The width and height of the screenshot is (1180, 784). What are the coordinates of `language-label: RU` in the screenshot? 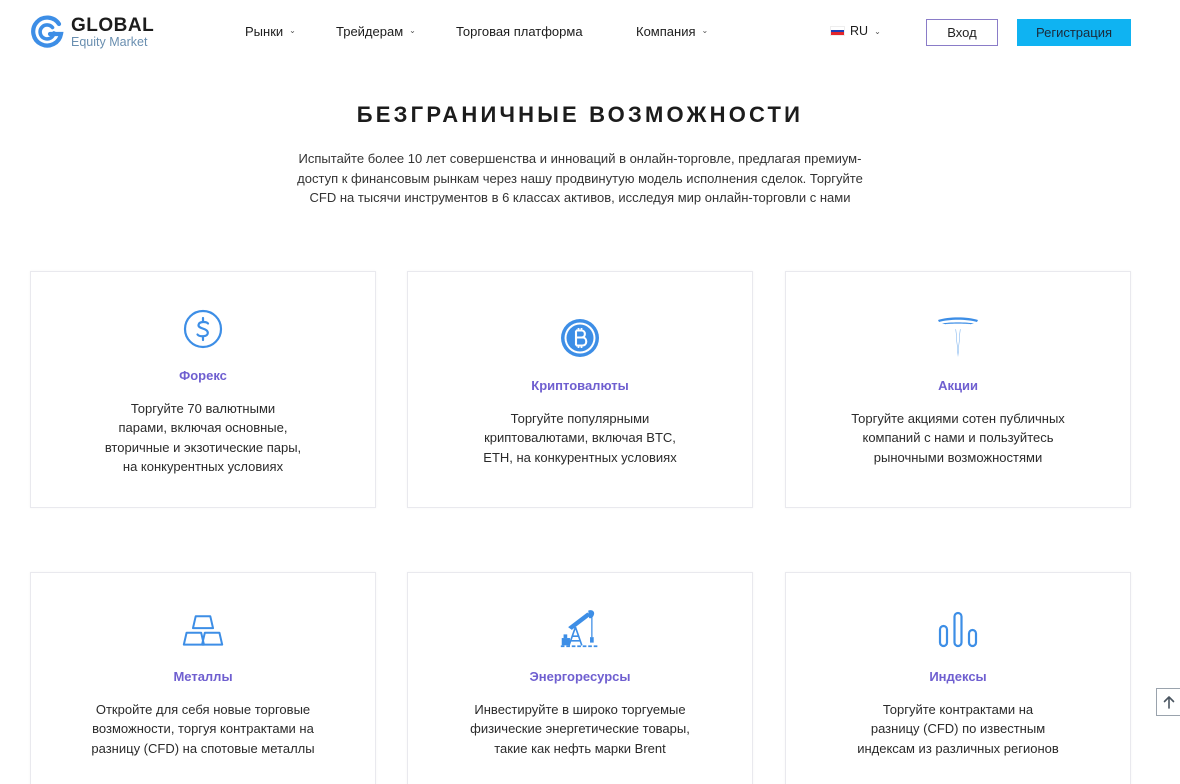 It's located at (859, 31).